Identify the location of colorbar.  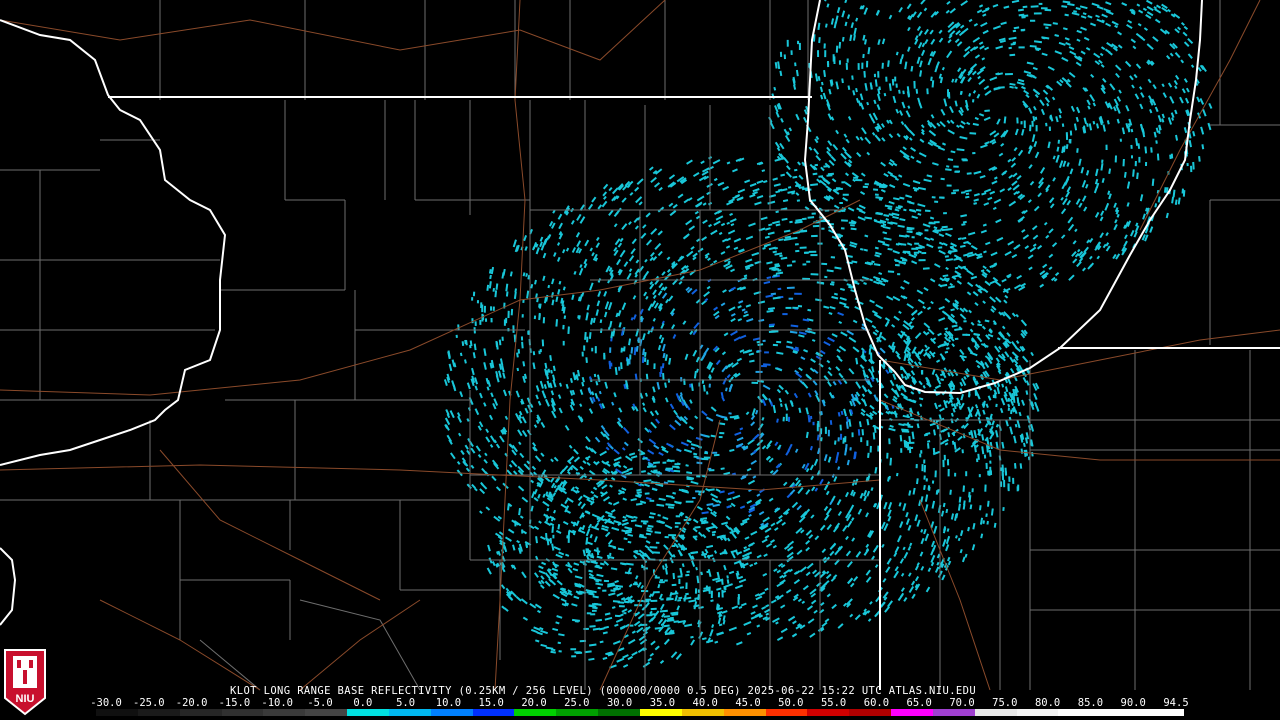
(640, 712).